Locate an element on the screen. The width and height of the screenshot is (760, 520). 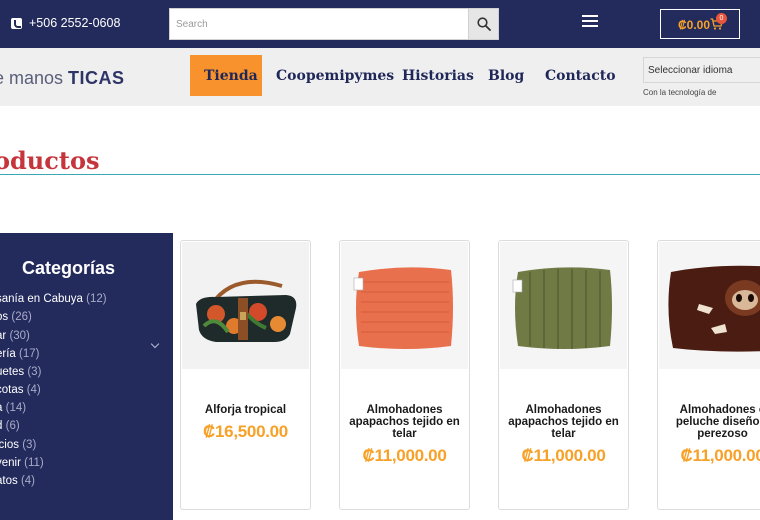
nav-item-label: Tienda is located at coordinates (231, 76).